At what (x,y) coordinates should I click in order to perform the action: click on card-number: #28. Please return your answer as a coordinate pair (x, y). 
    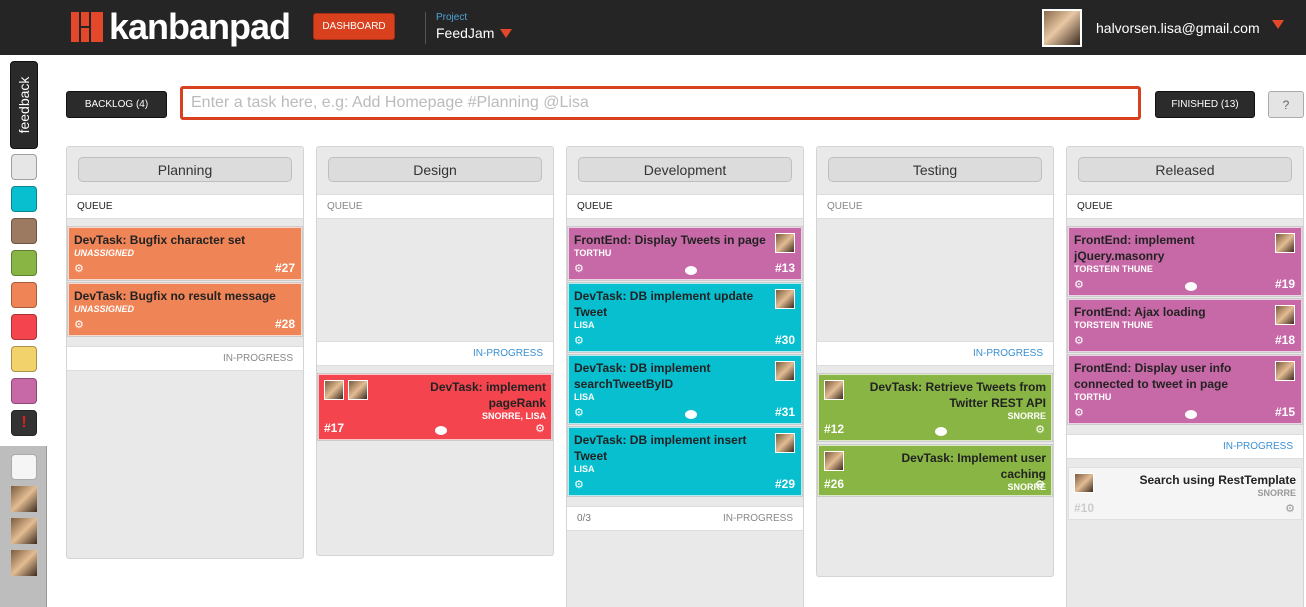
    Looking at the image, I should click on (284, 324).